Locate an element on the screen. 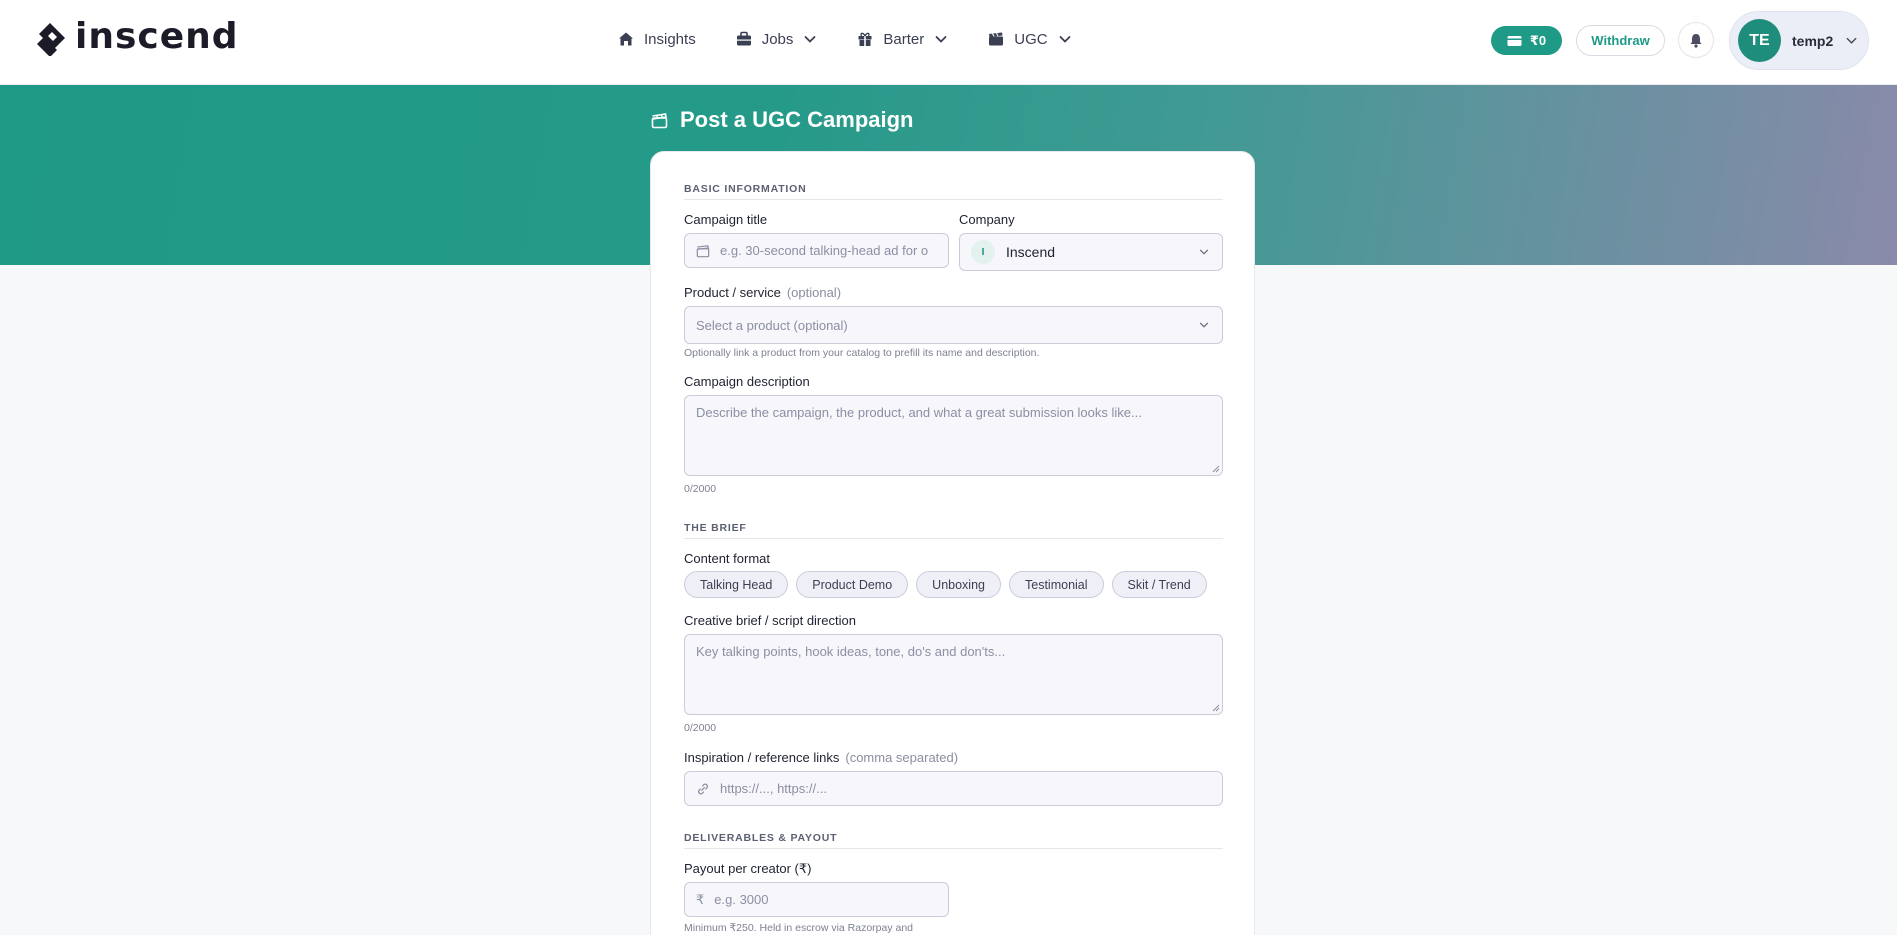  nav-item-insights: Insights is located at coordinates (657, 39).